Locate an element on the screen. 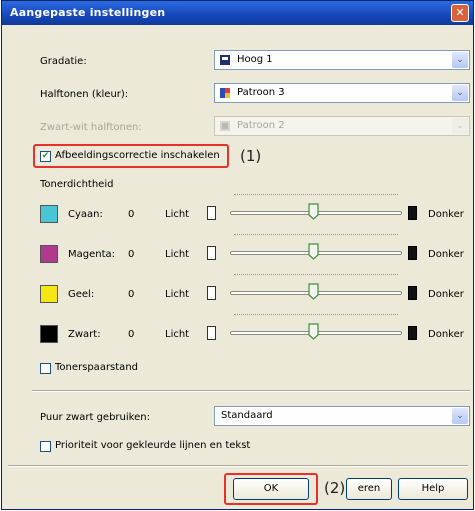 The image size is (475, 511). close-button: ✕ is located at coordinates (460, 13).